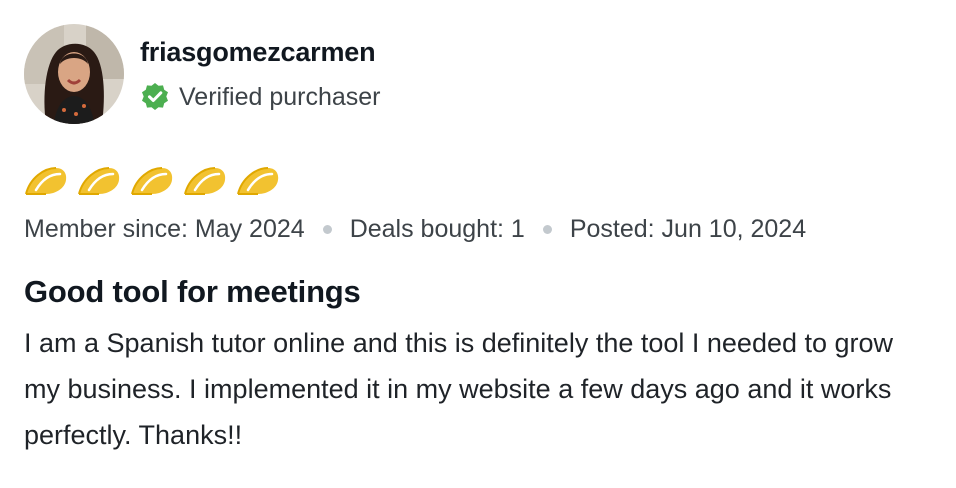 Image resolution: width=956 pixels, height=488 pixels. What do you see at coordinates (192, 291) in the screenshot?
I see `review-title: Good tool for meetings` at bounding box center [192, 291].